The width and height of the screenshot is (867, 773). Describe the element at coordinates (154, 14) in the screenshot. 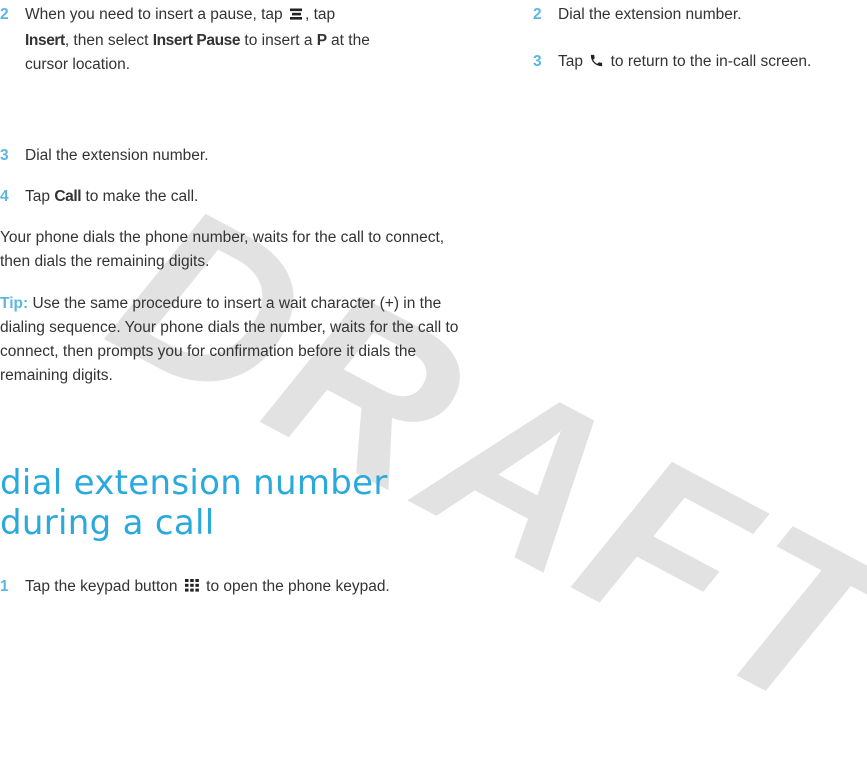

I see `step-text-part: When you need to insert a pause, tap` at that location.